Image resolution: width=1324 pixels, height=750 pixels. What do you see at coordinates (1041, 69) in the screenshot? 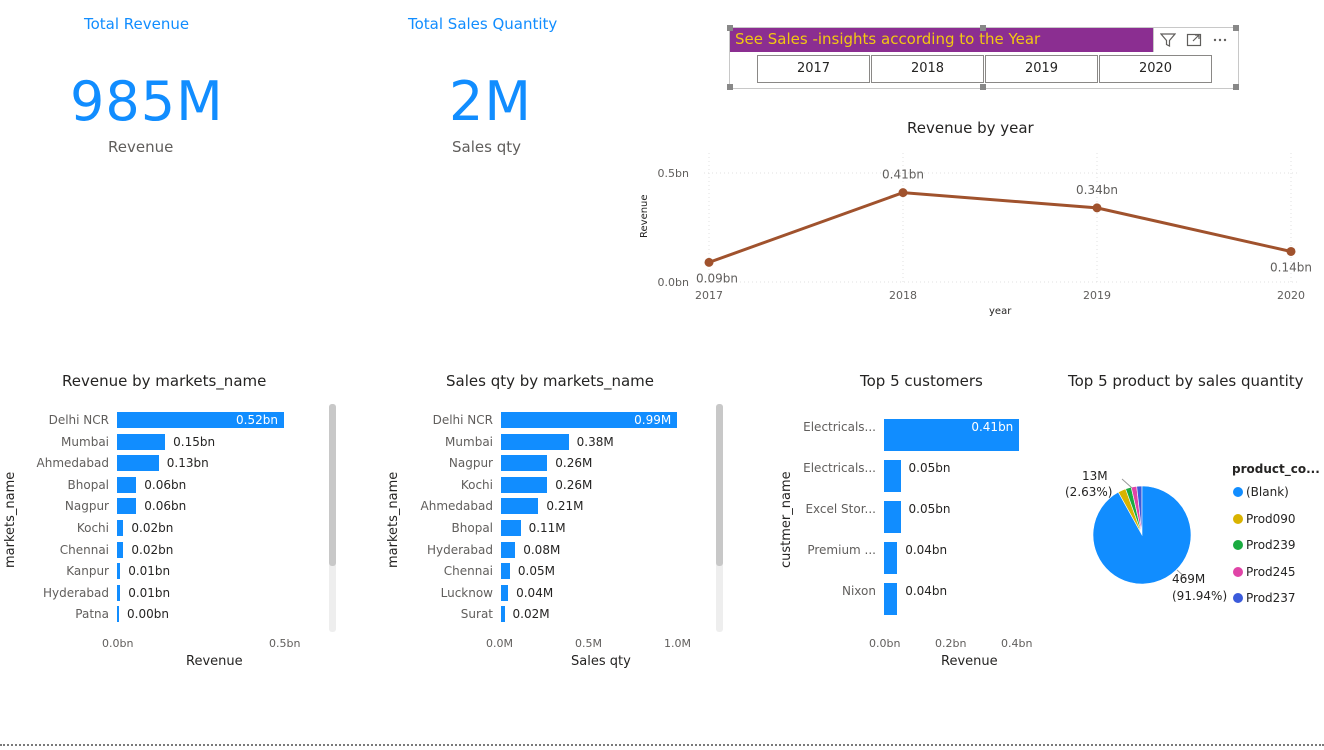
I see `slicer-option-2019: 2019` at bounding box center [1041, 69].